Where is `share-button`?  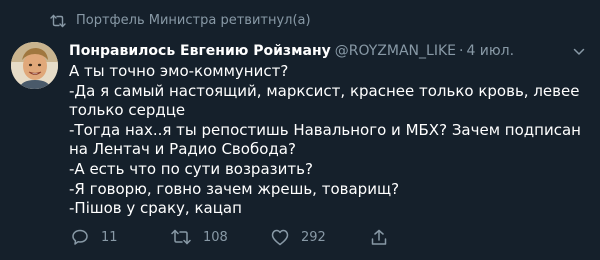
share-button is located at coordinates (421, 237).